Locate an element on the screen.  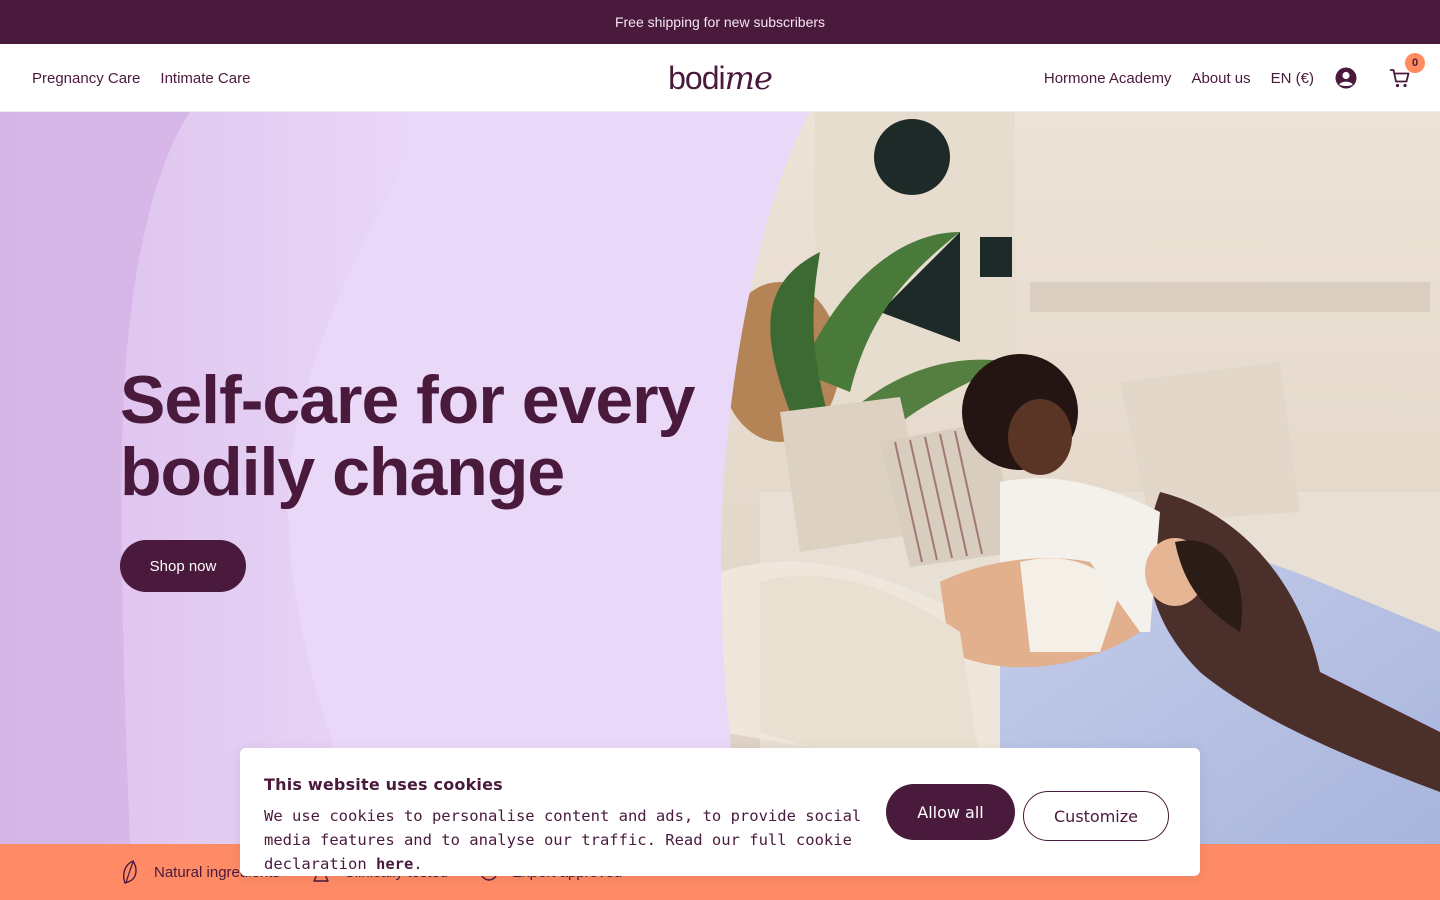
customize-cookies-button: Customize is located at coordinates (1096, 816).